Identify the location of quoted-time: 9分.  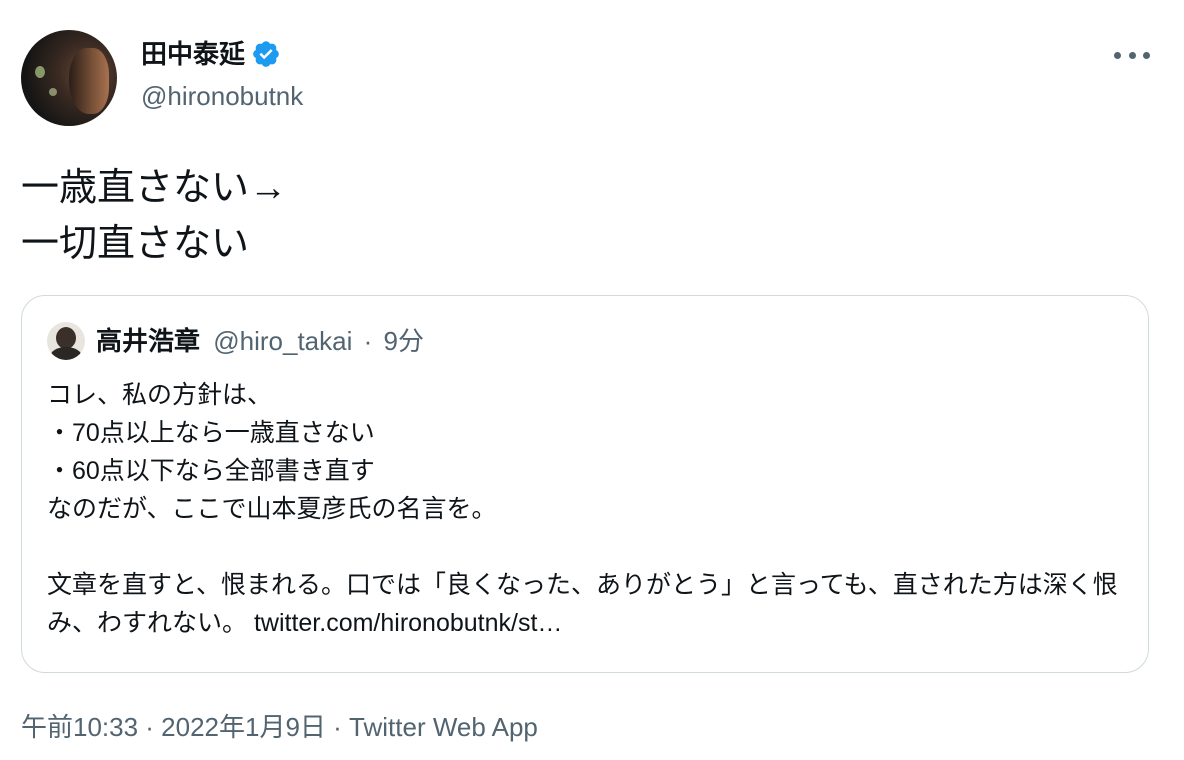
(404, 341).